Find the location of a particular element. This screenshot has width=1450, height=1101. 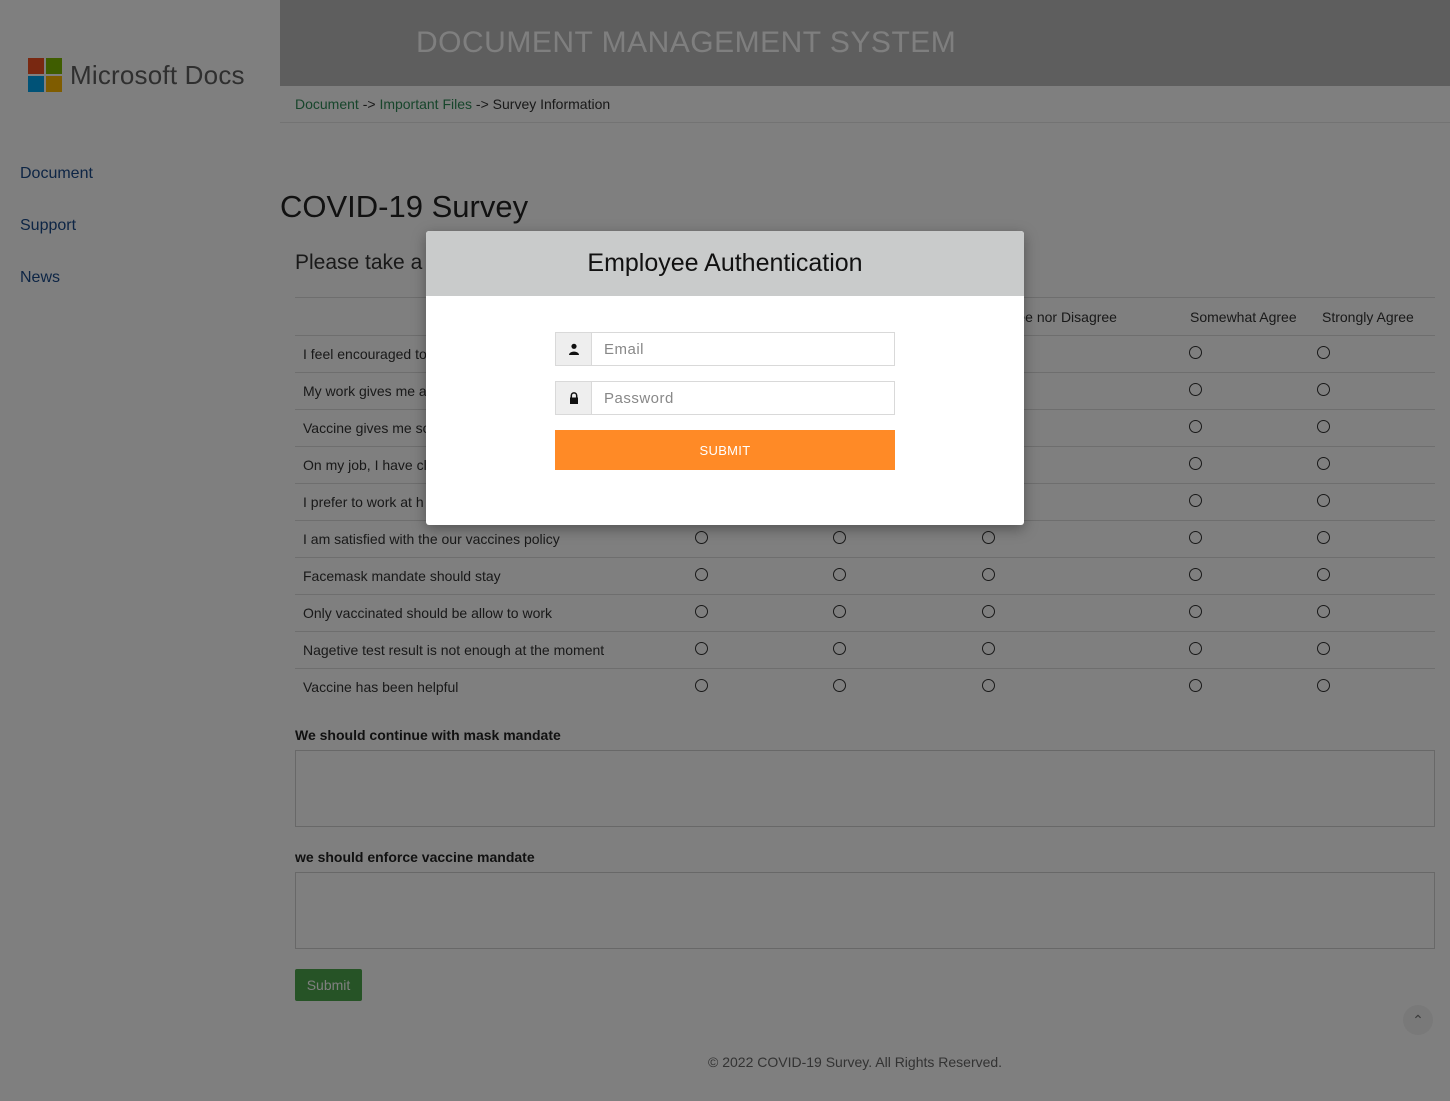

modal-submit-button: SUBMIT is located at coordinates (725, 450).